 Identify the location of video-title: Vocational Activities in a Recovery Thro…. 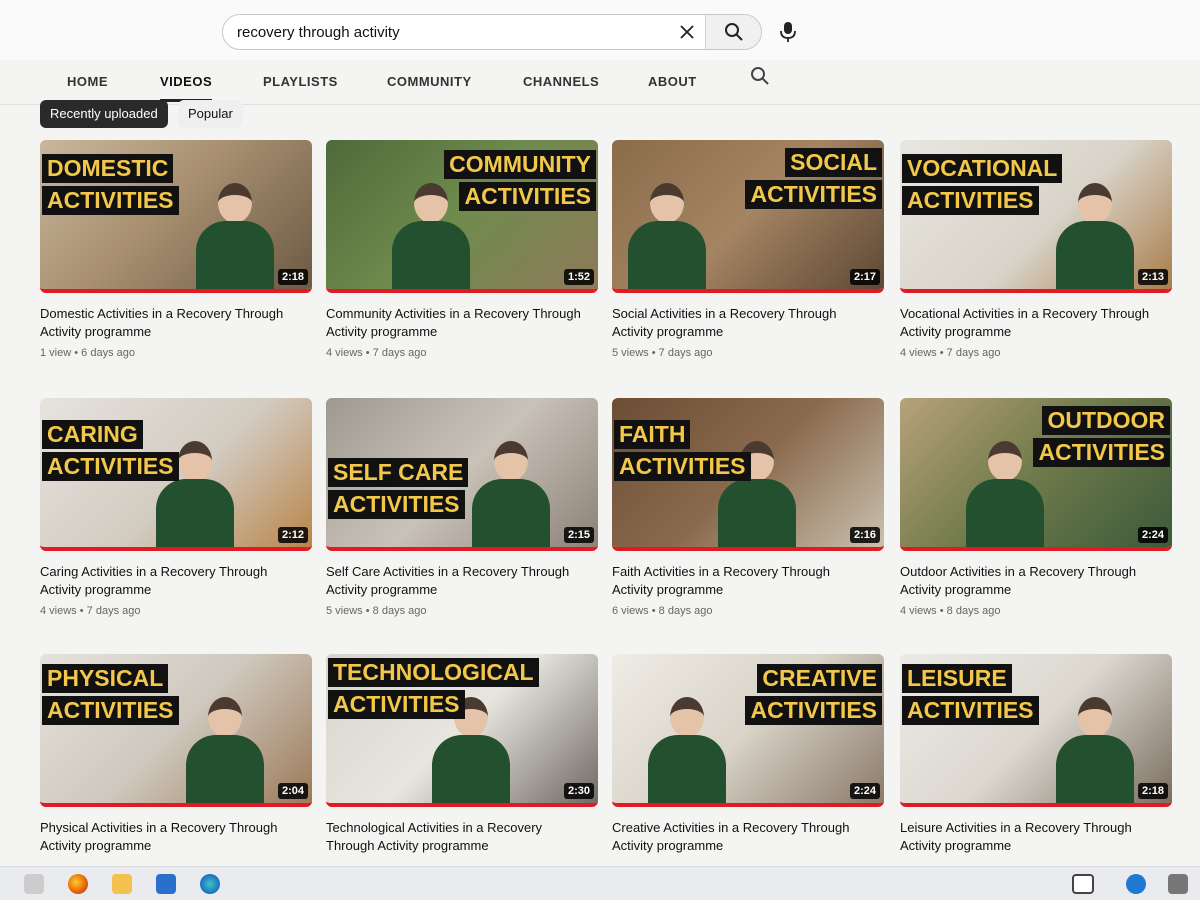
(1029, 323).